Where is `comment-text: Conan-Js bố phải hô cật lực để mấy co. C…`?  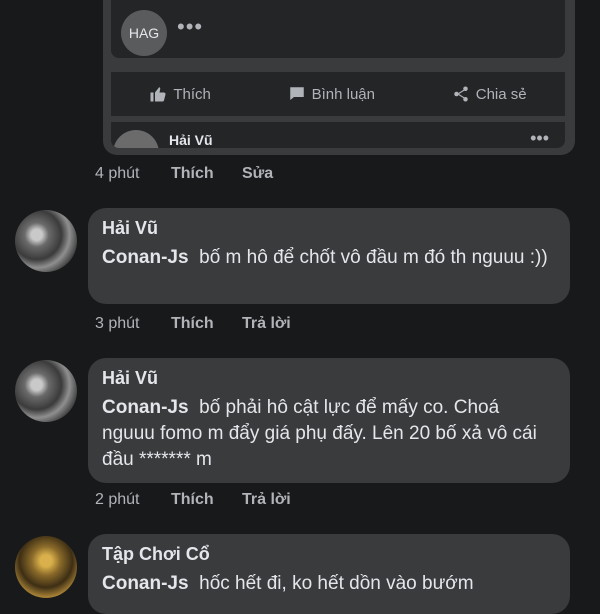
comment-text: Conan-Js bố phải hô cật lực để mấy co. C… is located at coordinates (329, 434).